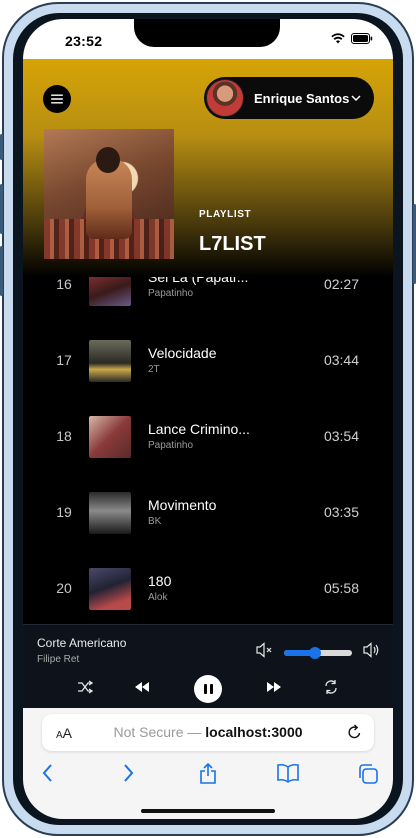  Describe the element at coordinates (157, 732) in the screenshot. I see `security-warning: Not Secure —` at that location.